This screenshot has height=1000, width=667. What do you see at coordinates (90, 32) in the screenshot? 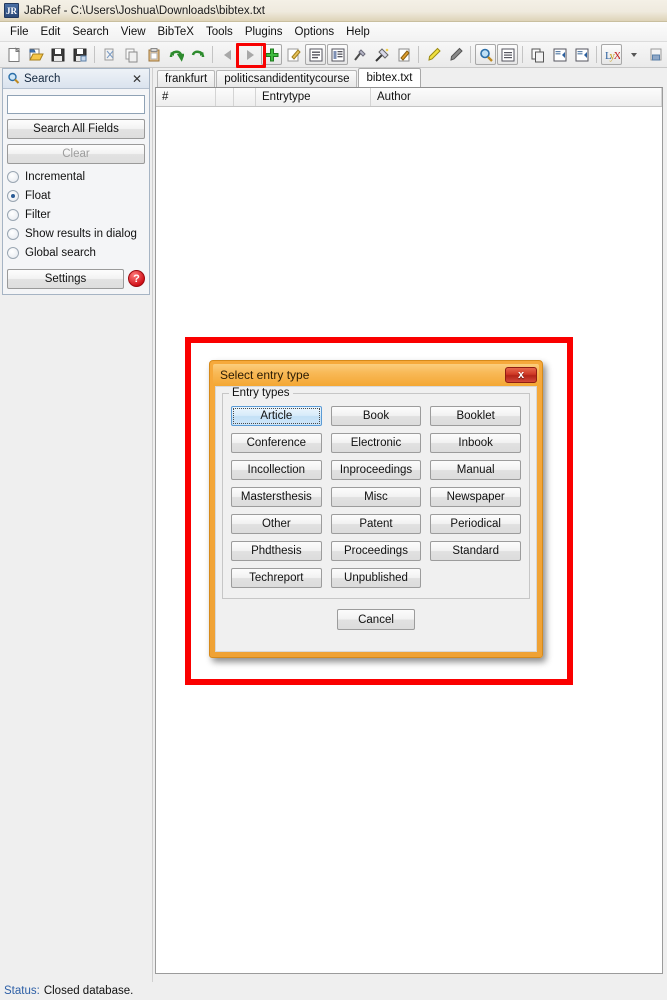
I see `menu-item-search: Search` at bounding box center [90, 32].